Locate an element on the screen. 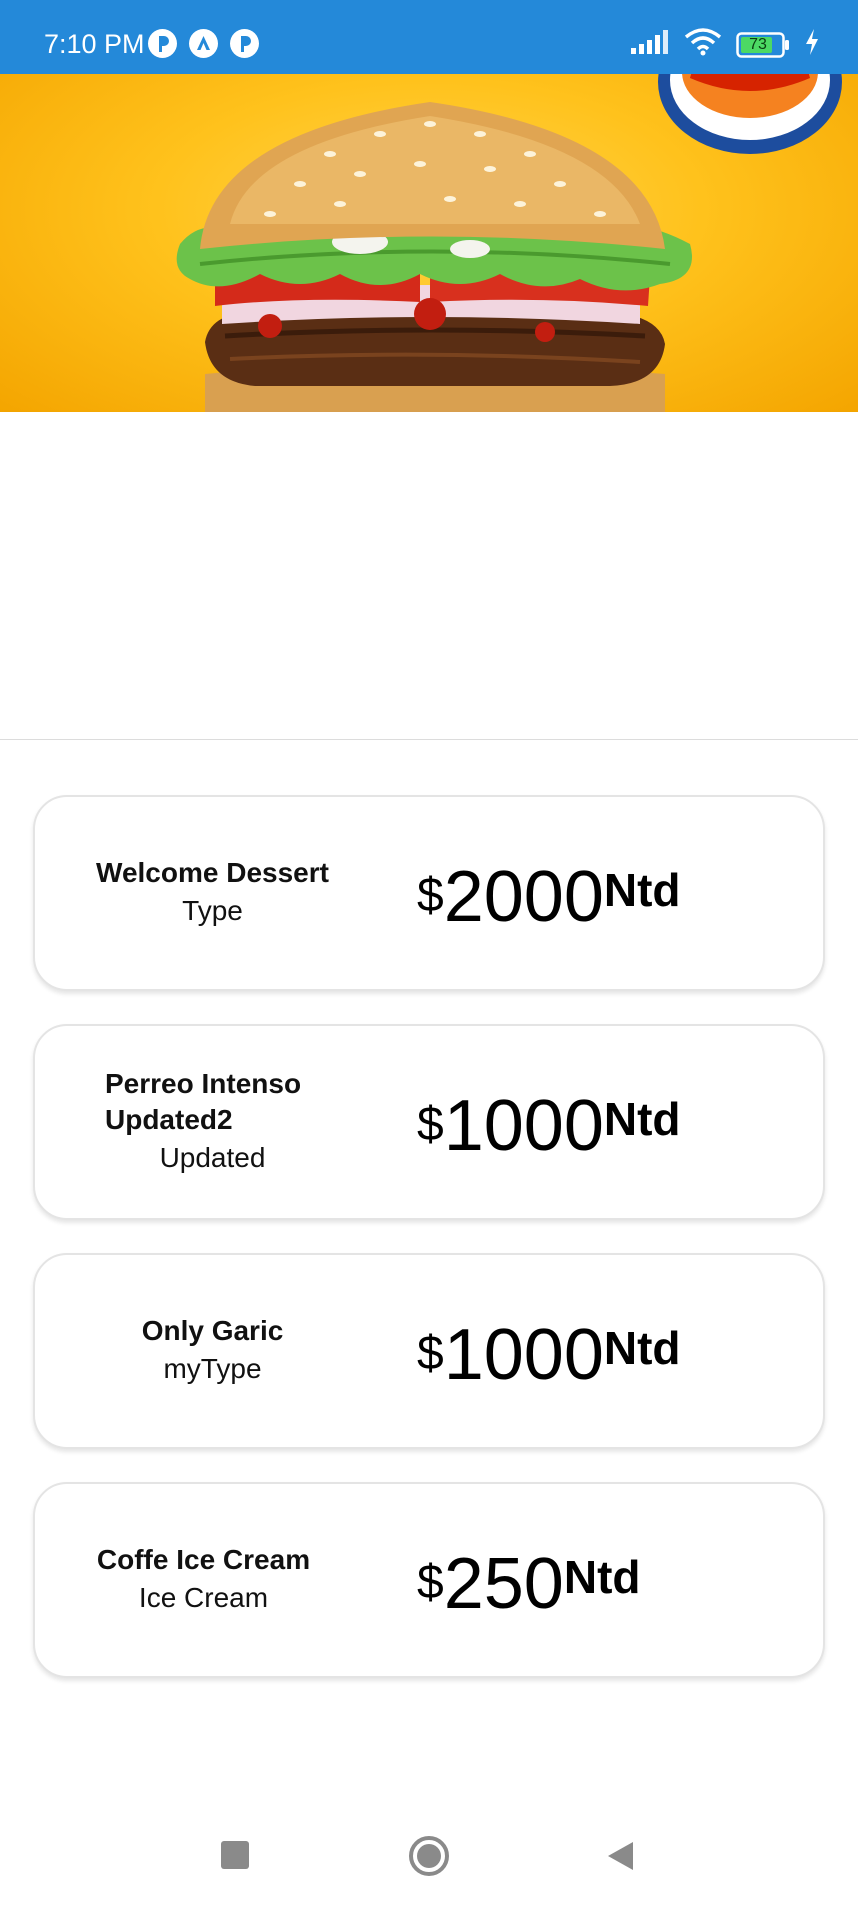 This screenshot has height=1907, width=858. product-type: myType is located at coordinates (212, 1368).